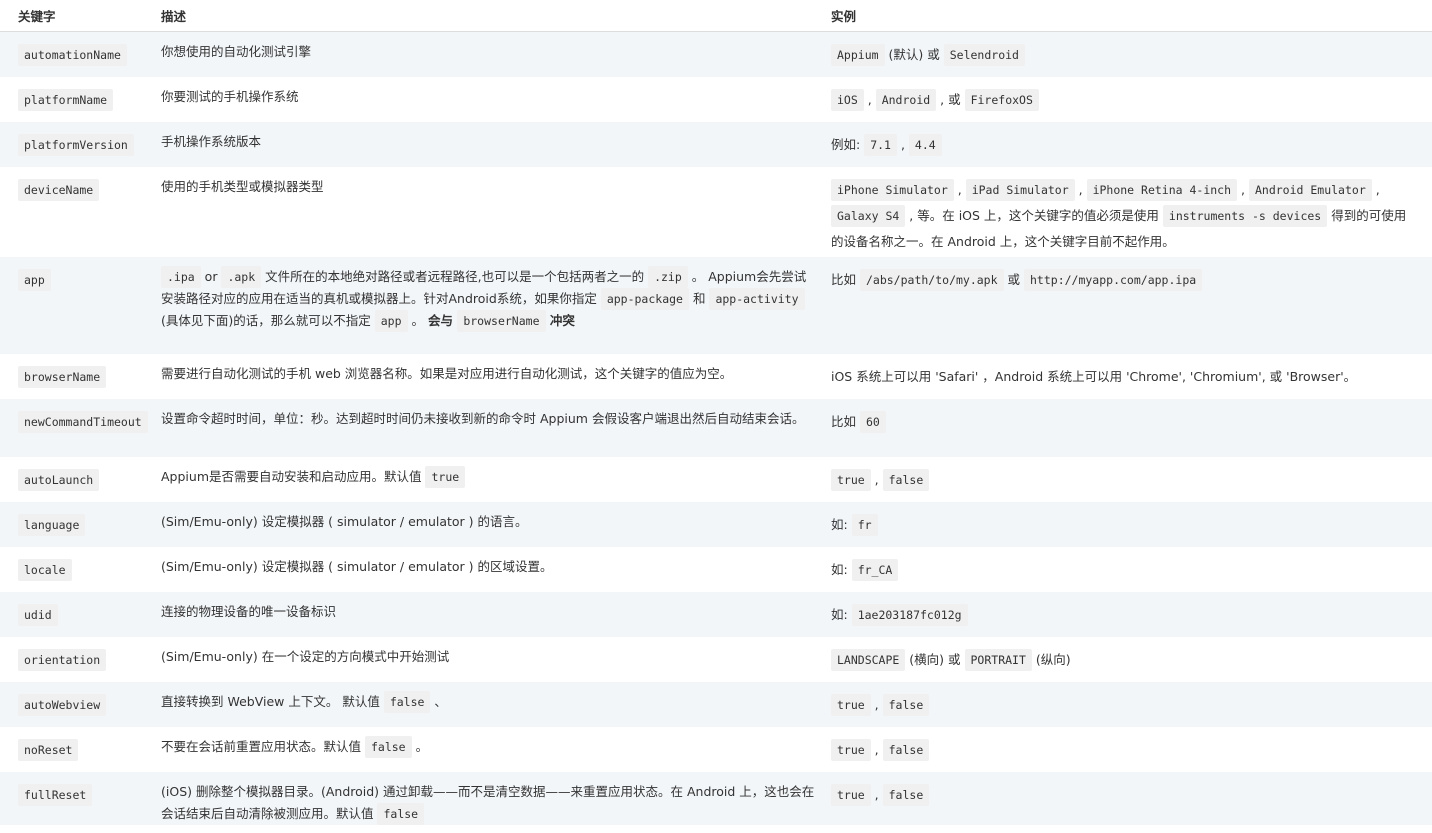 Image resolution: width=1432 pixels, height=833 pixels. Describe the element at coordinates (1013, 279) in the screenshot. I see `text-segment: 或` at that location.